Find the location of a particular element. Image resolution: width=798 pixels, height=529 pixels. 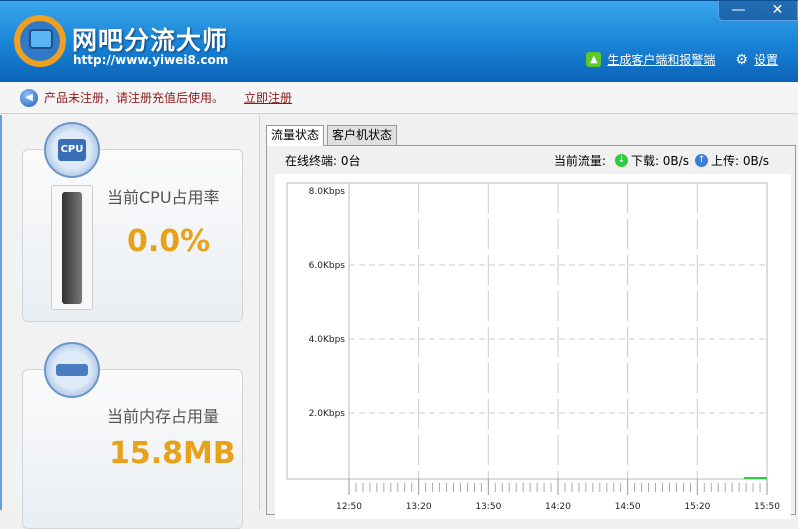

cpu-card: 当前CPU占用率 0.0% is located at coordinates (132, 235).